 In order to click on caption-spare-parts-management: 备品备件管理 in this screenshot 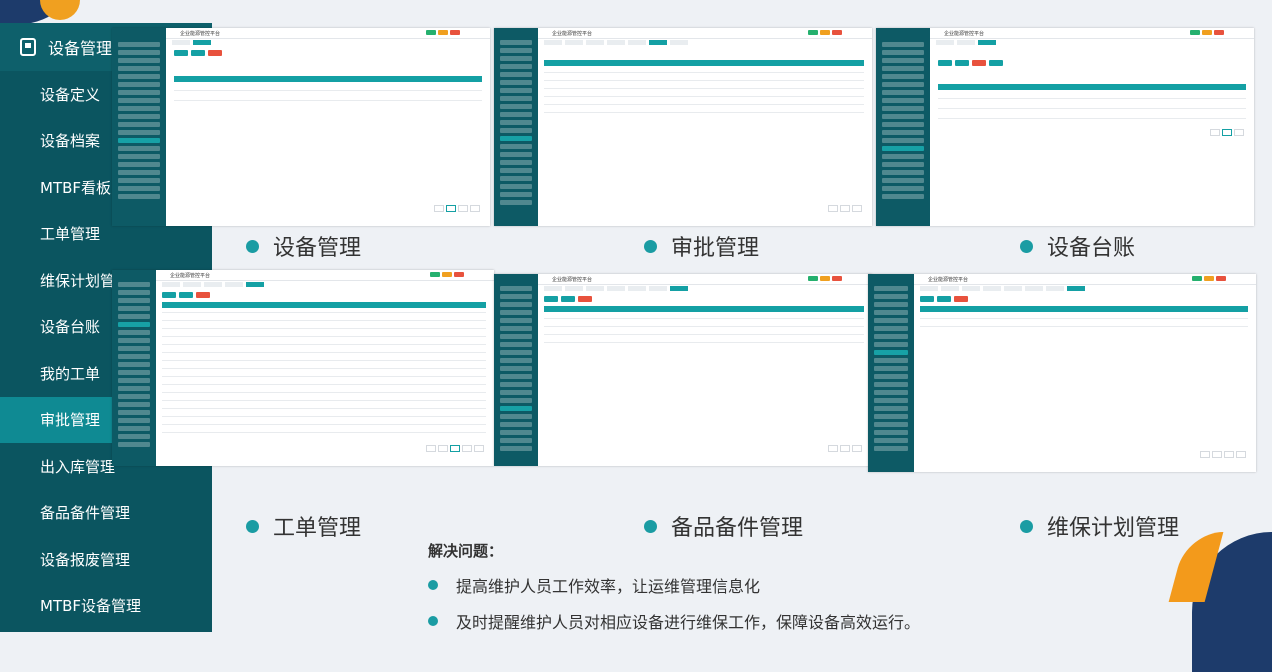, I will do `click(723, 526)`.